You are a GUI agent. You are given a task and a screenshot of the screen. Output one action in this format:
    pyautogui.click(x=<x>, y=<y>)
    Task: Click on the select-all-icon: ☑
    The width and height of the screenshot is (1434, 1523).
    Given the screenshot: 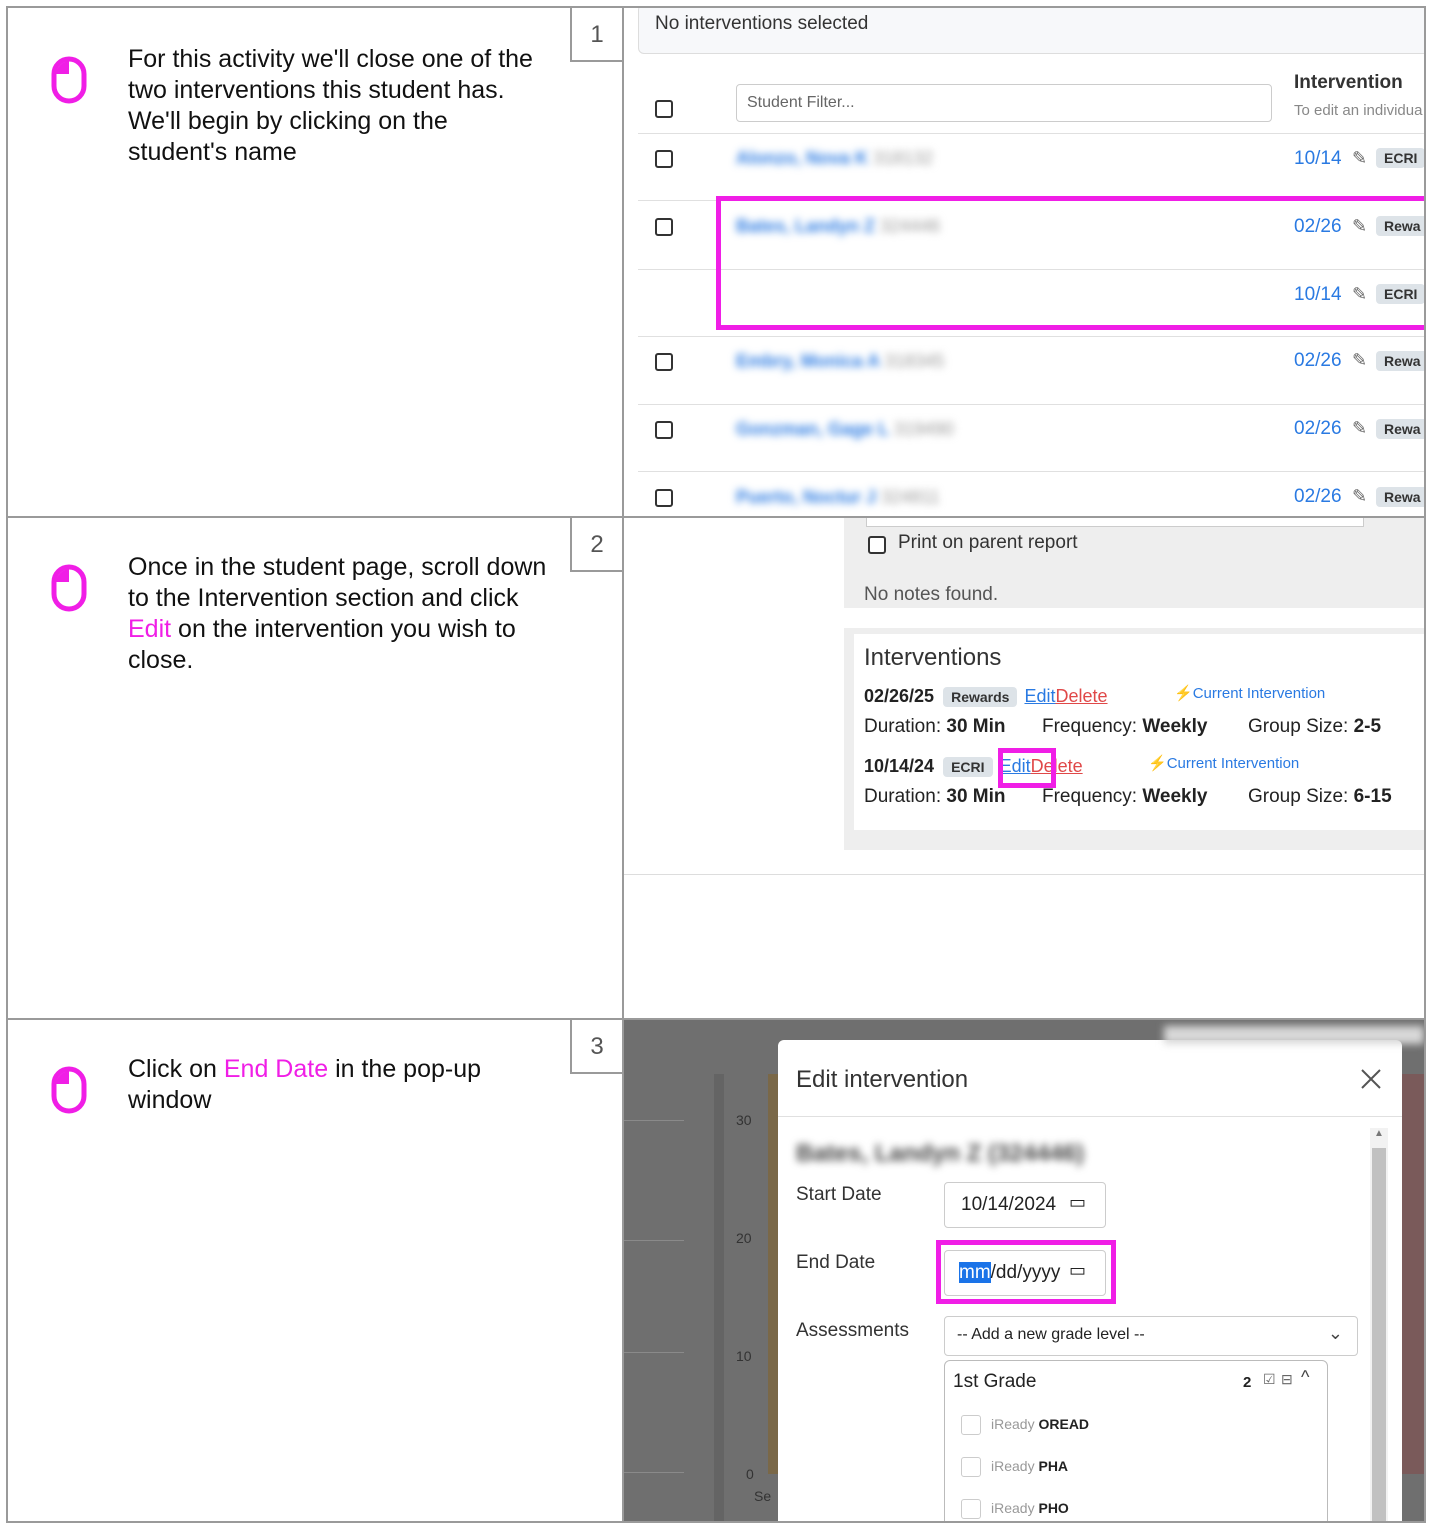 What is the action you would take?
    pyautogui.click(x=1269, y=1379)
    